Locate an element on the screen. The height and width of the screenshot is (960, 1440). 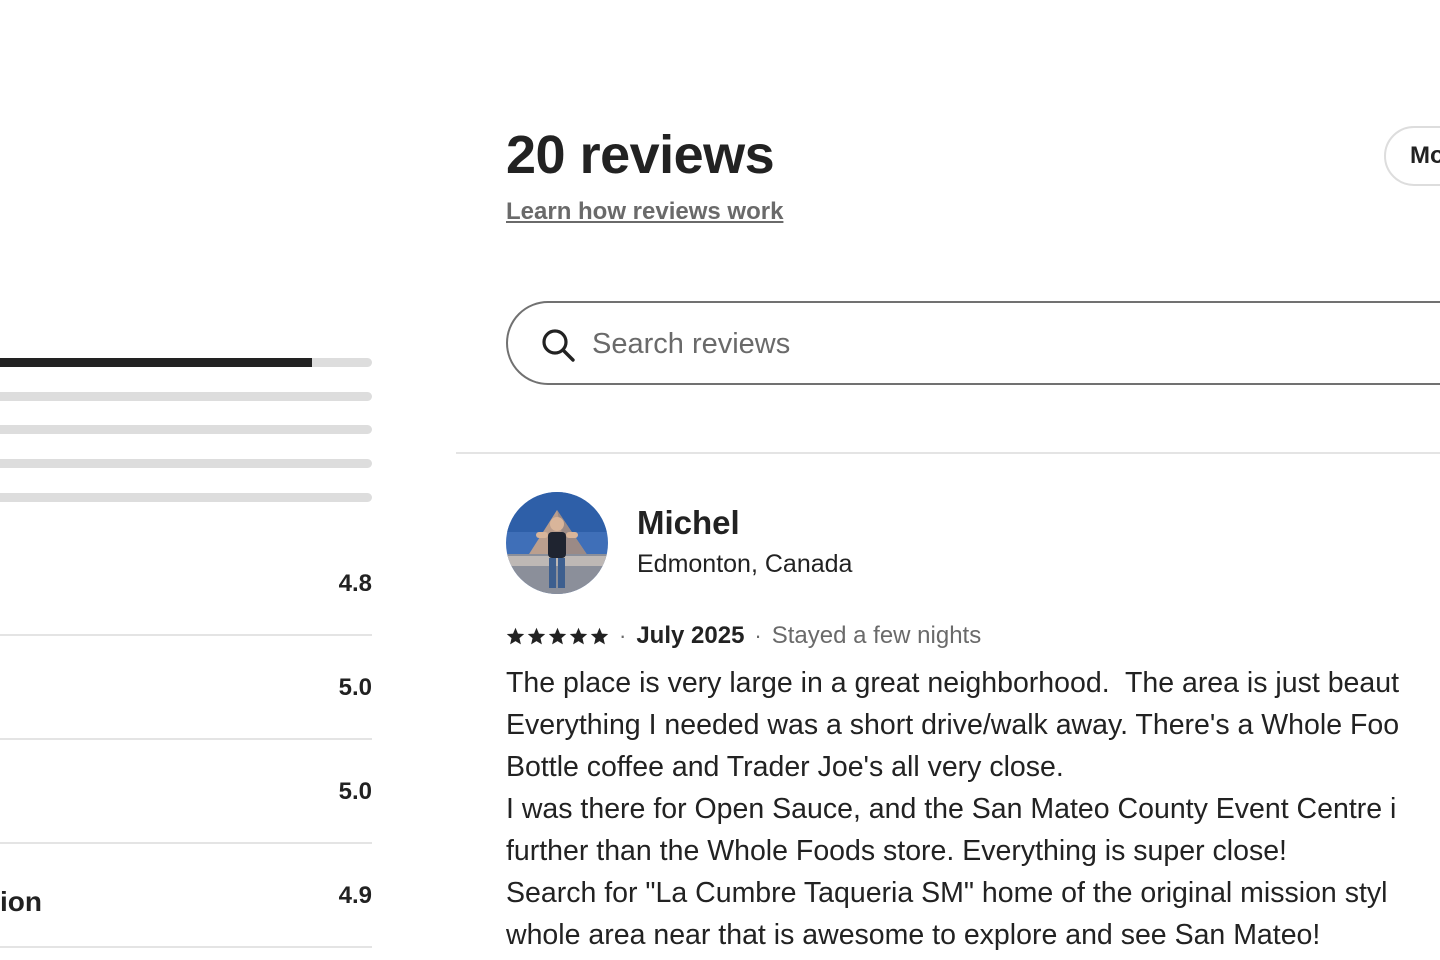
stay-duration: Stayed a few nights is located at coordinates (876, 635).